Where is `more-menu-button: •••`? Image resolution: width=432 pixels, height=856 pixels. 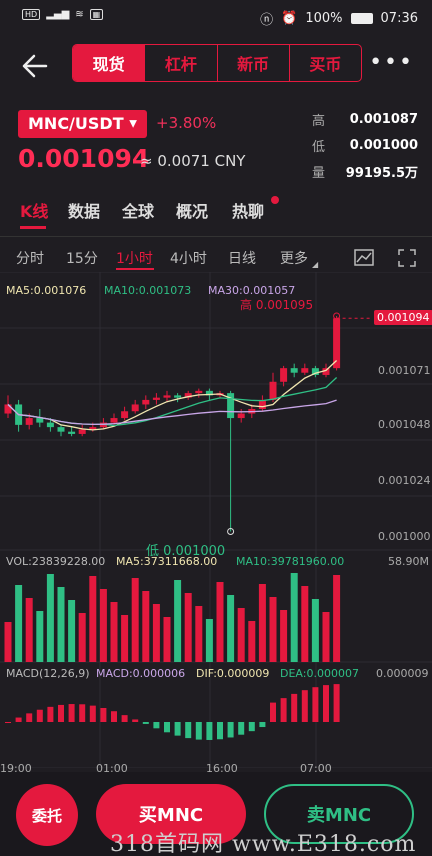
more-menu-button: ••• is located at coordinates (391, 62).